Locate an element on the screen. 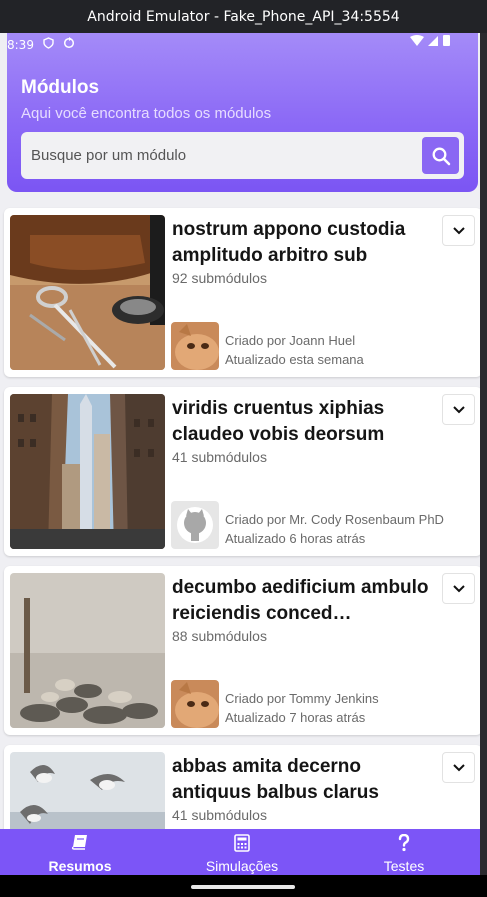 The width and height of the screenshot is (487, 897). page-subtitle: Aqui você encontra todos os módulos is located at coordinates (146, 113).